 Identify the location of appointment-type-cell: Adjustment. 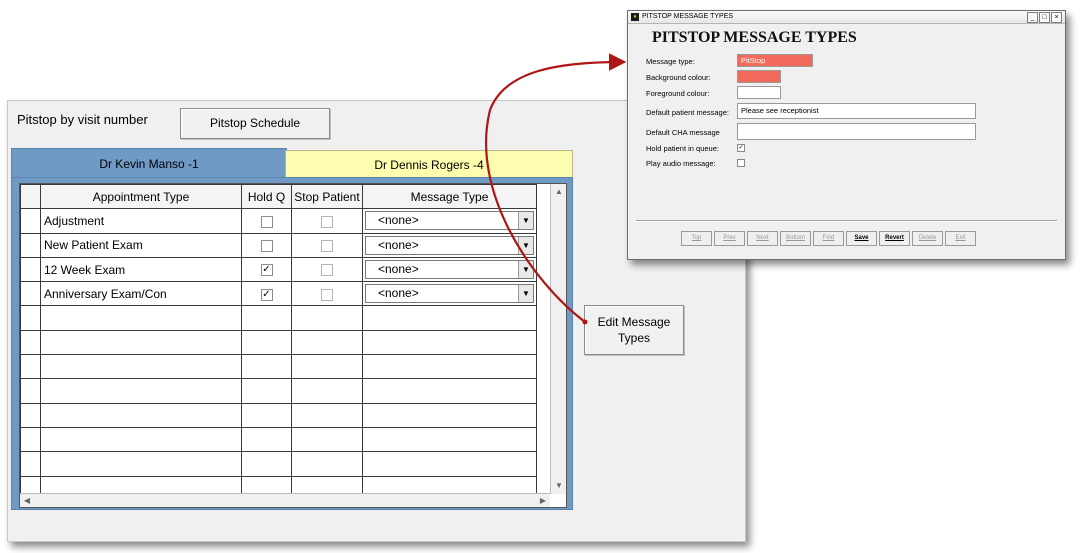
(141, 221).